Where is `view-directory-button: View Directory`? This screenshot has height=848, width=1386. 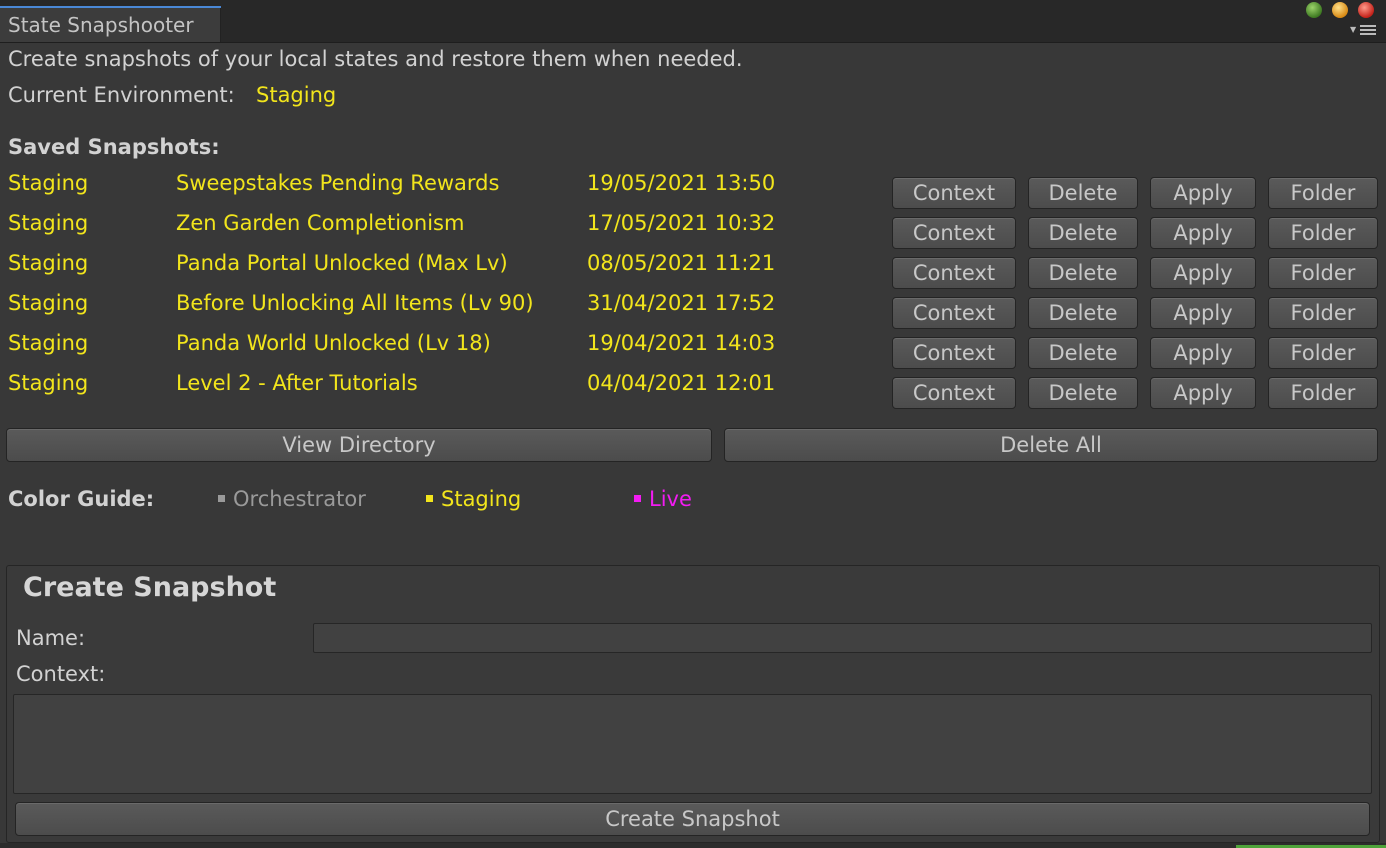 view-directory-button: View Directory is located at coordinates (359, 445).